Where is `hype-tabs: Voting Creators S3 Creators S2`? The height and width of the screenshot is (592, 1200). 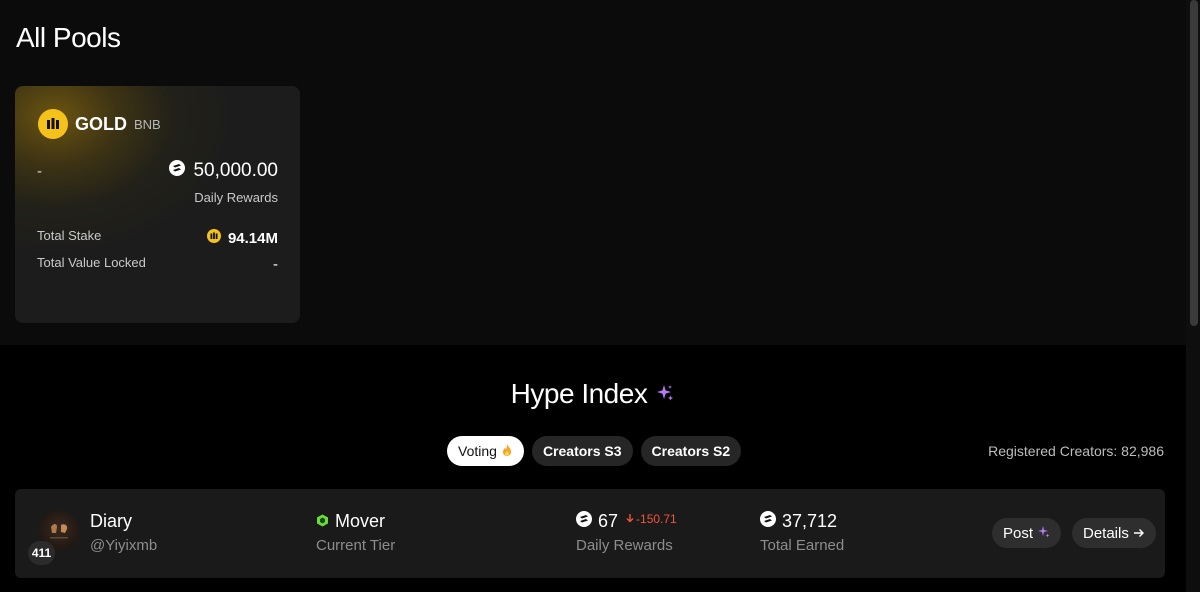
hype-tabs: Voting Creators S3 Creators S2 is located at coordinates (594, 451).